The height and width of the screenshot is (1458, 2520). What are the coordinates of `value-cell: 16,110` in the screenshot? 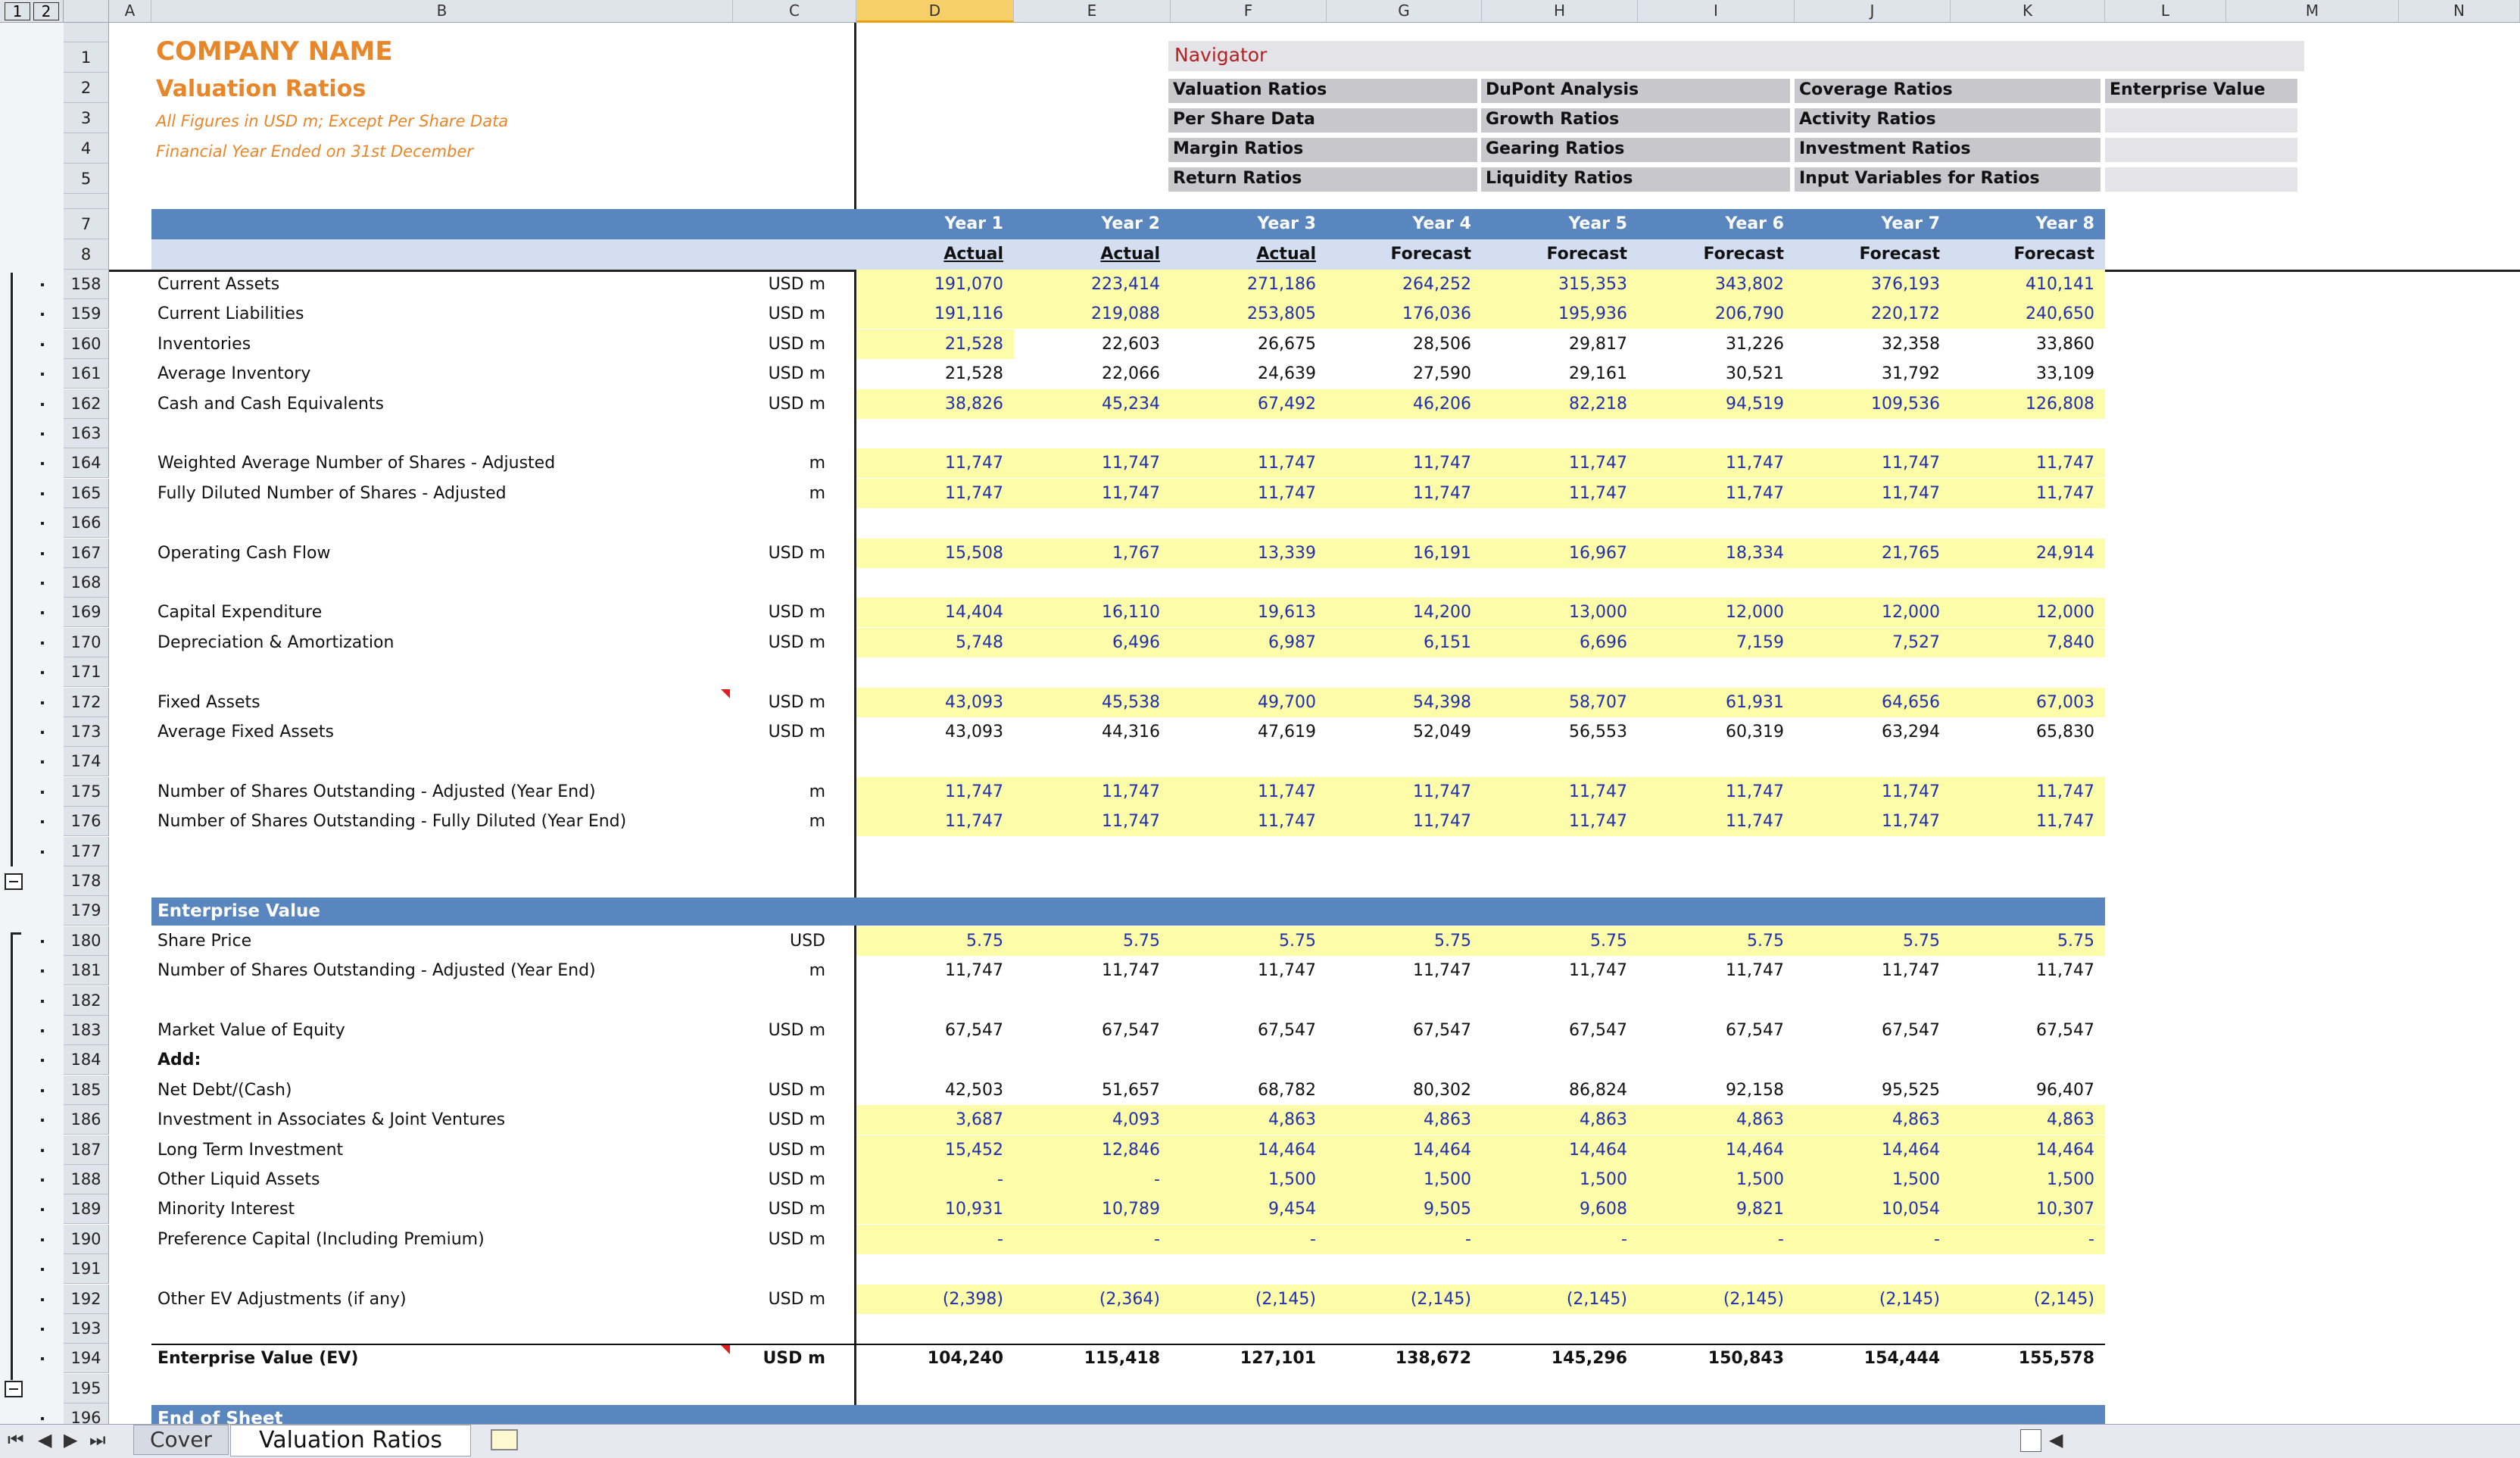 It's located at (1092, 612).